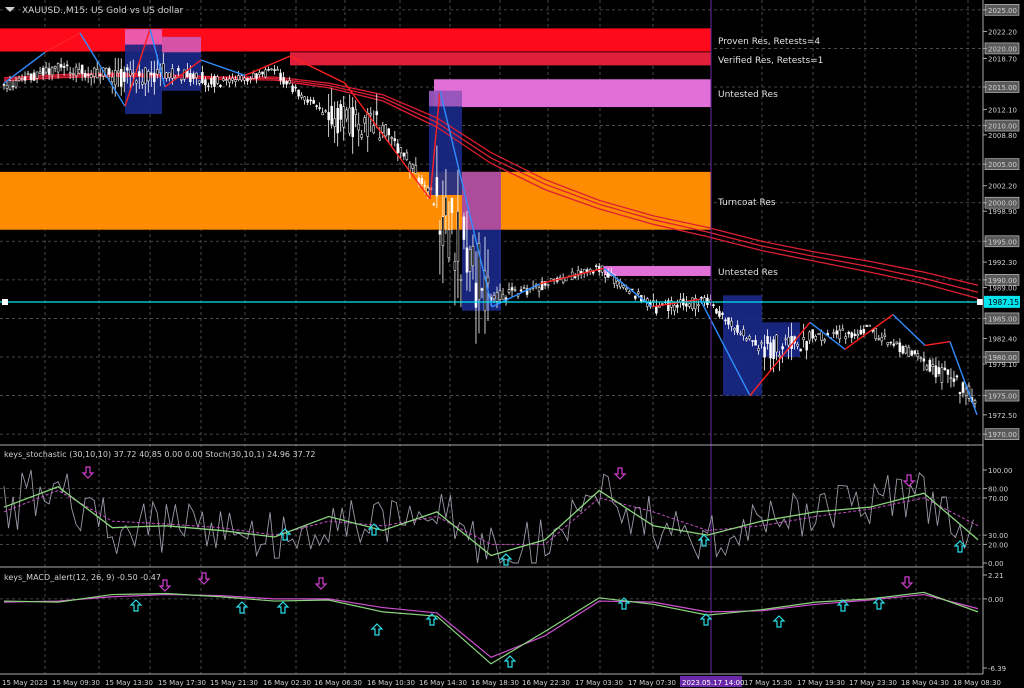 The width and height of the screenshot is (1024, 688). I want to click on price-tick-label: 1975.00, so click(1002, 397).